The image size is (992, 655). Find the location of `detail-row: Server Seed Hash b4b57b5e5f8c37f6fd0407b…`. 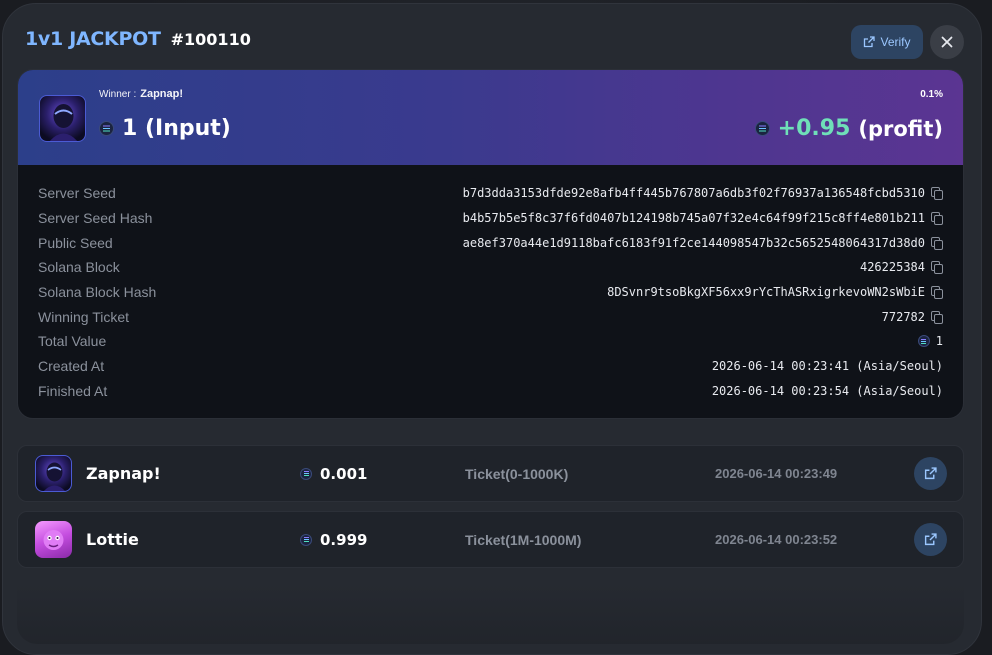

detail-row: Server Seed Hash b4b57b5e5f8c37f6fd0407b… is located at coordinates (490, 218).